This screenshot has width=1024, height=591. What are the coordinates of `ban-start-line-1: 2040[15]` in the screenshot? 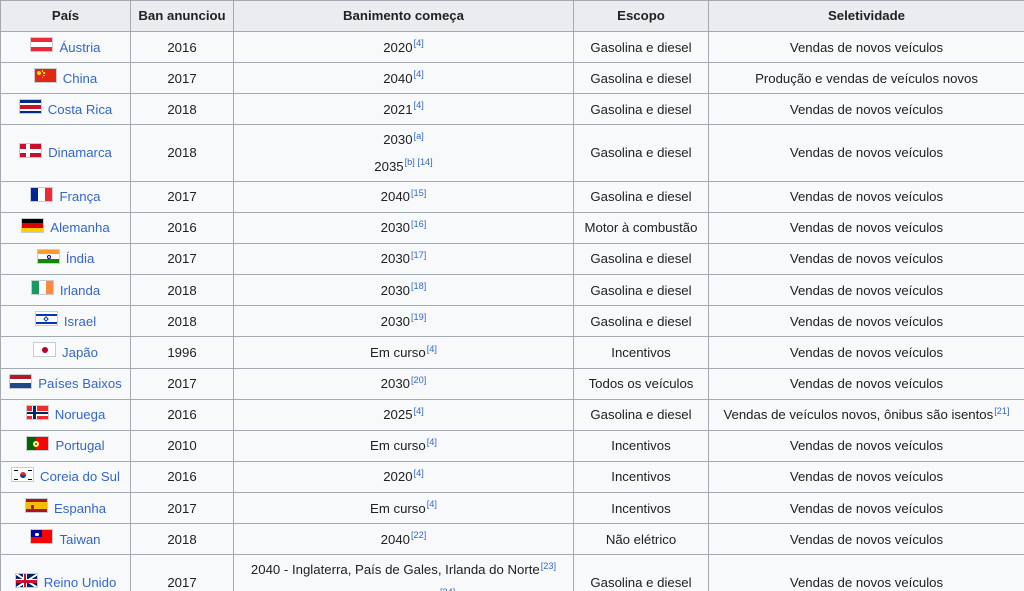 It's located at (403, 196).